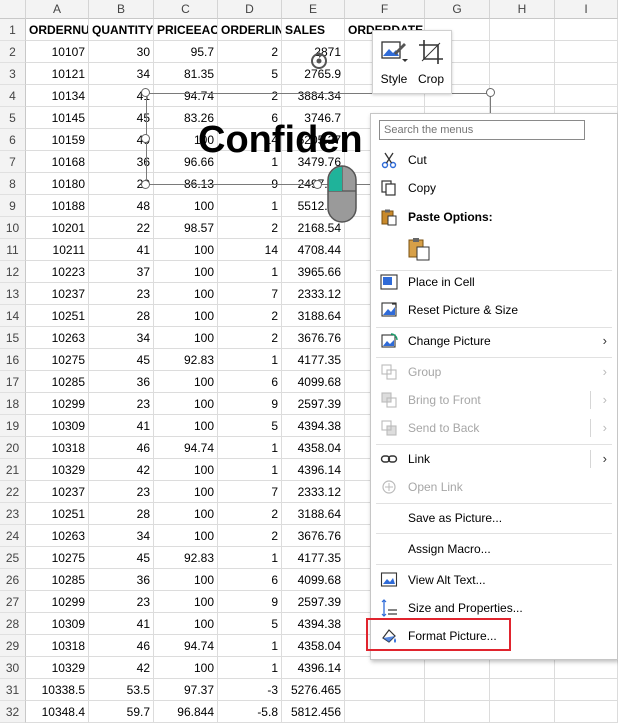 The height and width of the screenshot is (723, 618). I want to click on table-cell: 10263, so click(57, 536).